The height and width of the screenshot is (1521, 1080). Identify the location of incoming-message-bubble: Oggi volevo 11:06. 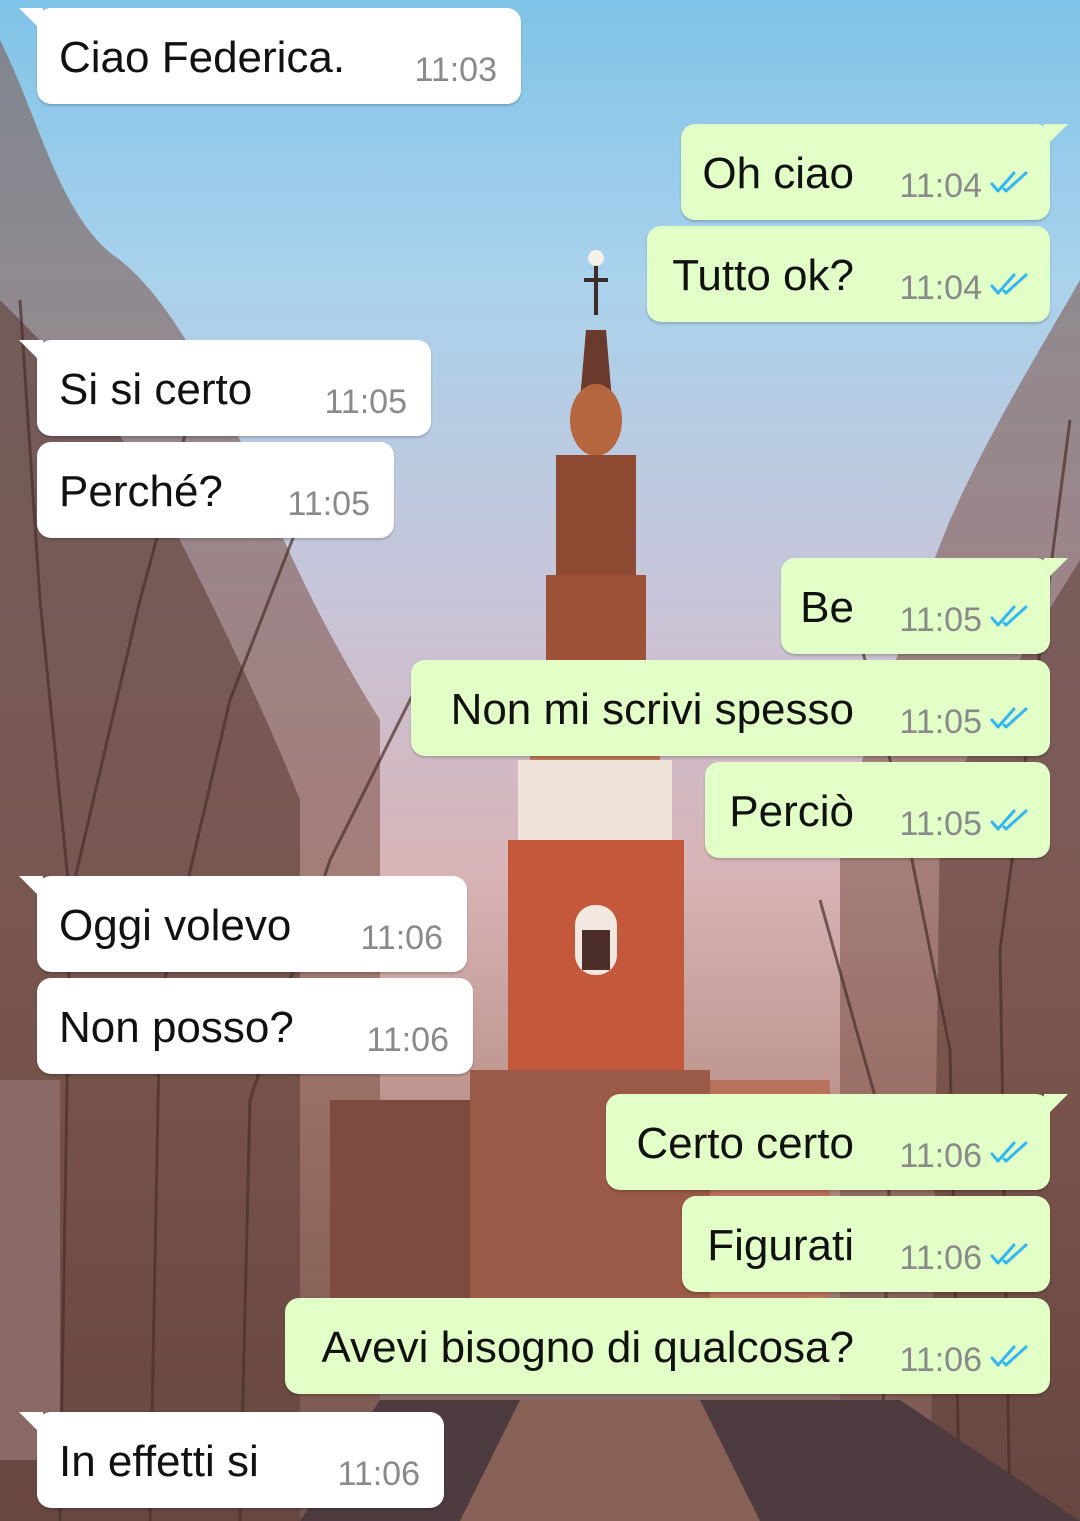
(243, 924).